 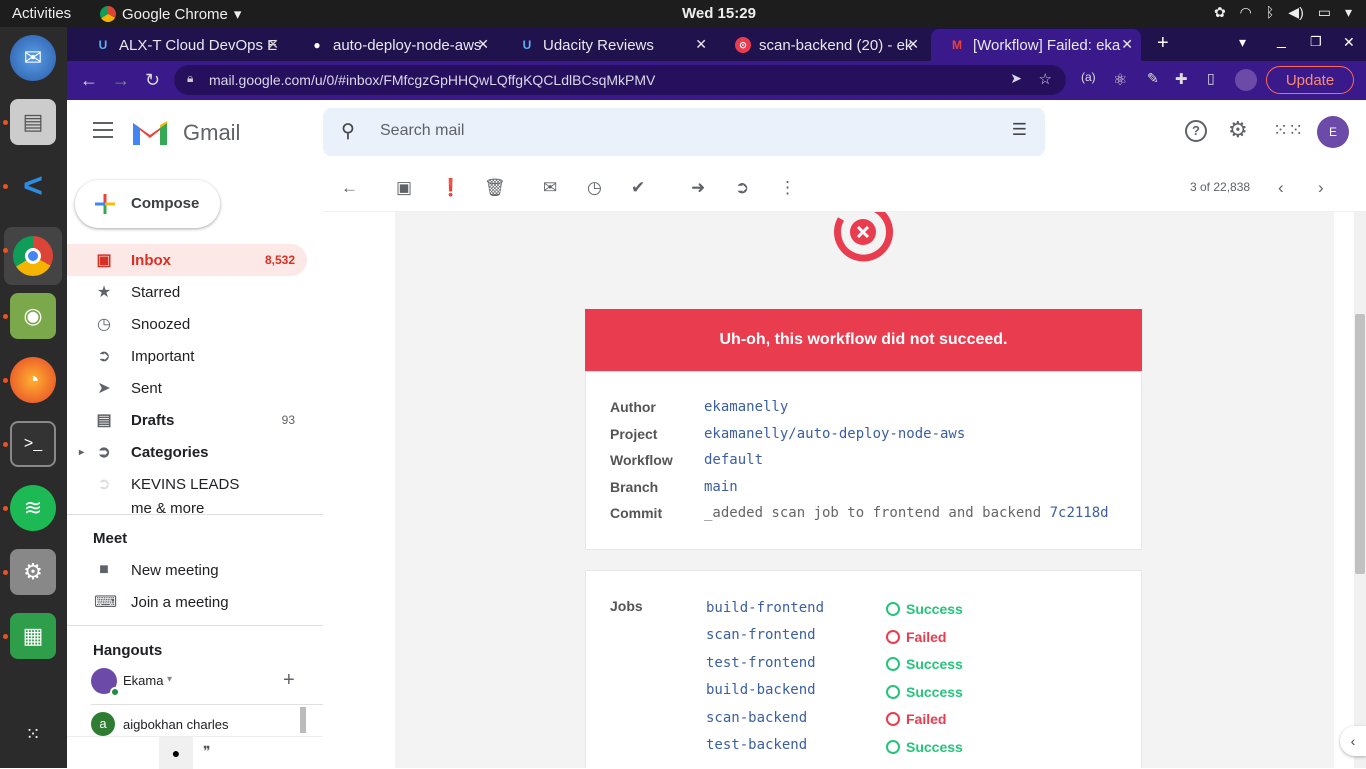 I want to click on sidebar-item-important: ➲ Important, so click(x=187, y=356).